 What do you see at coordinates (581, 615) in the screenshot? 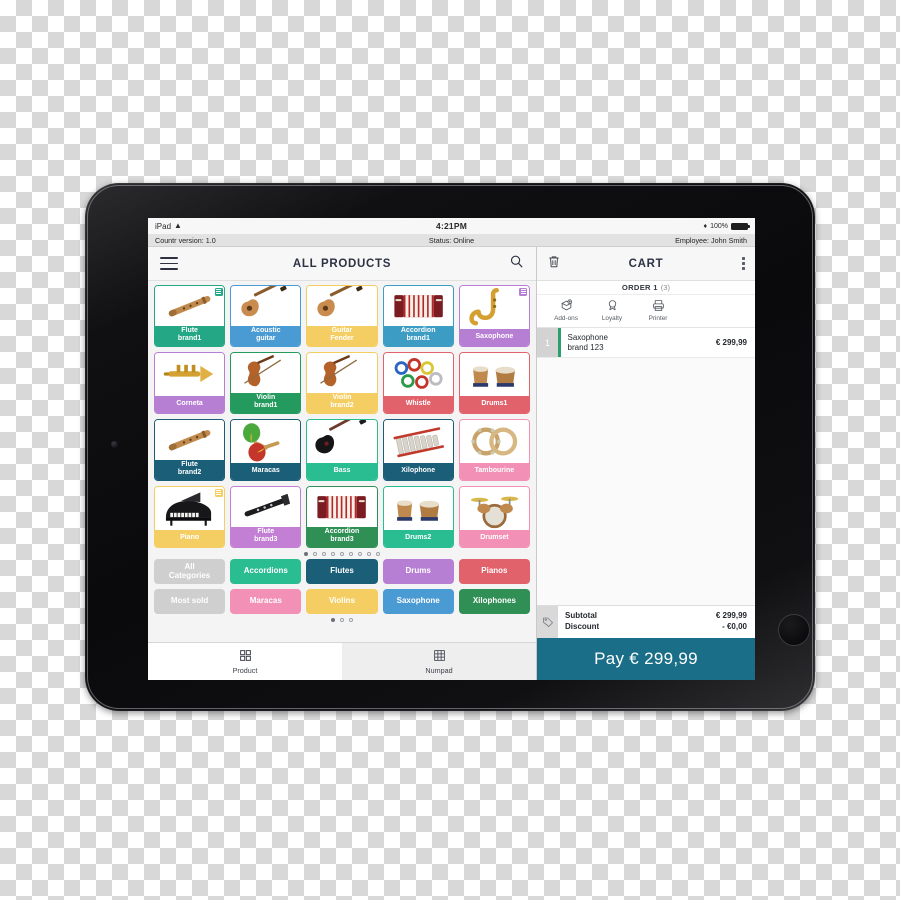
I see `total-label: Subtotal` at bounding box center [581, 615].